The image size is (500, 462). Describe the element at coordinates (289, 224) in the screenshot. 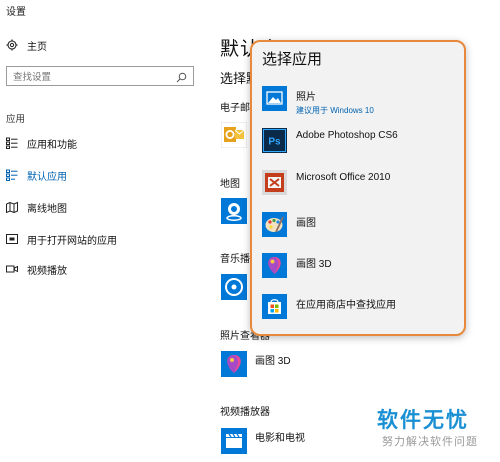

I see `flyout-item-paint: 画图` at that location.